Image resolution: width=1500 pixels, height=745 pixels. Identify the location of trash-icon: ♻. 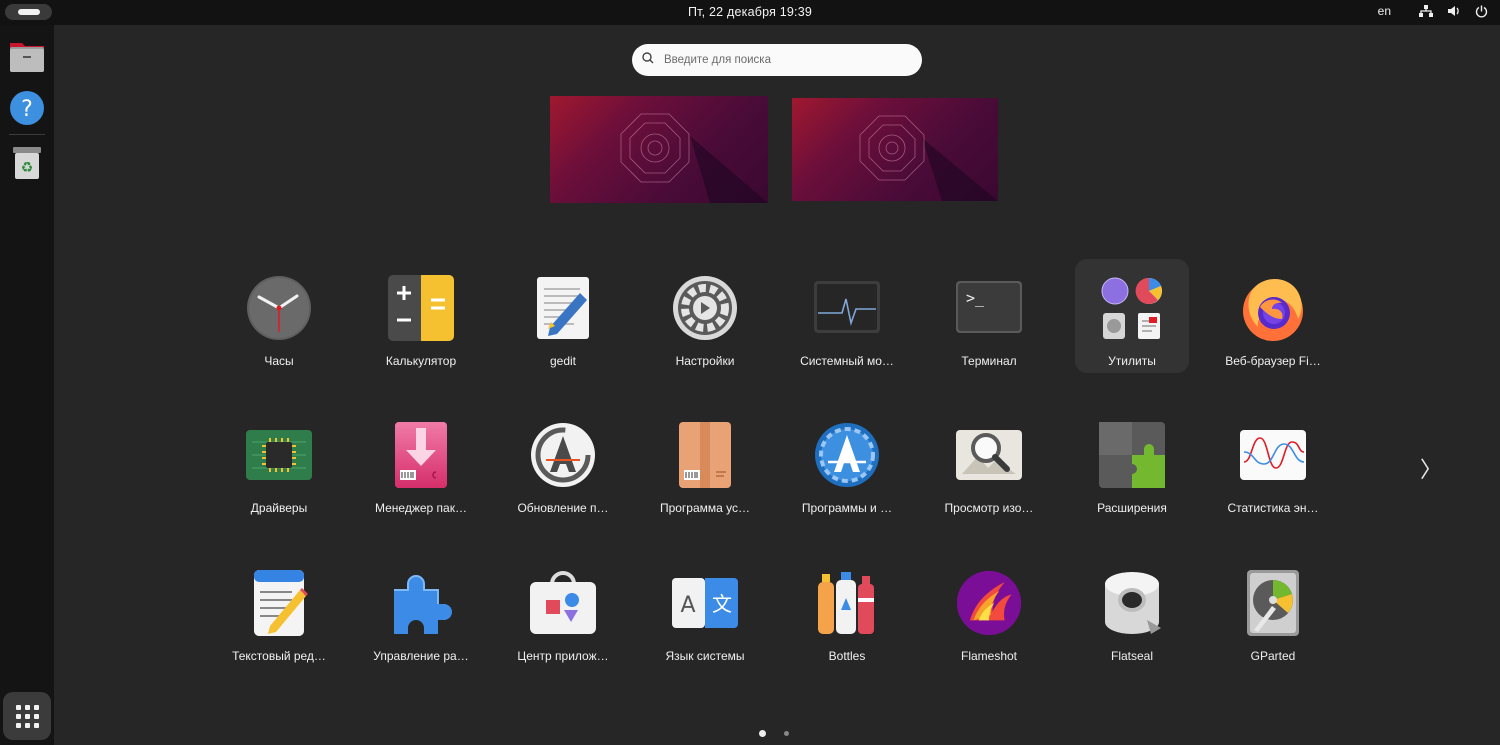
(27, 163).